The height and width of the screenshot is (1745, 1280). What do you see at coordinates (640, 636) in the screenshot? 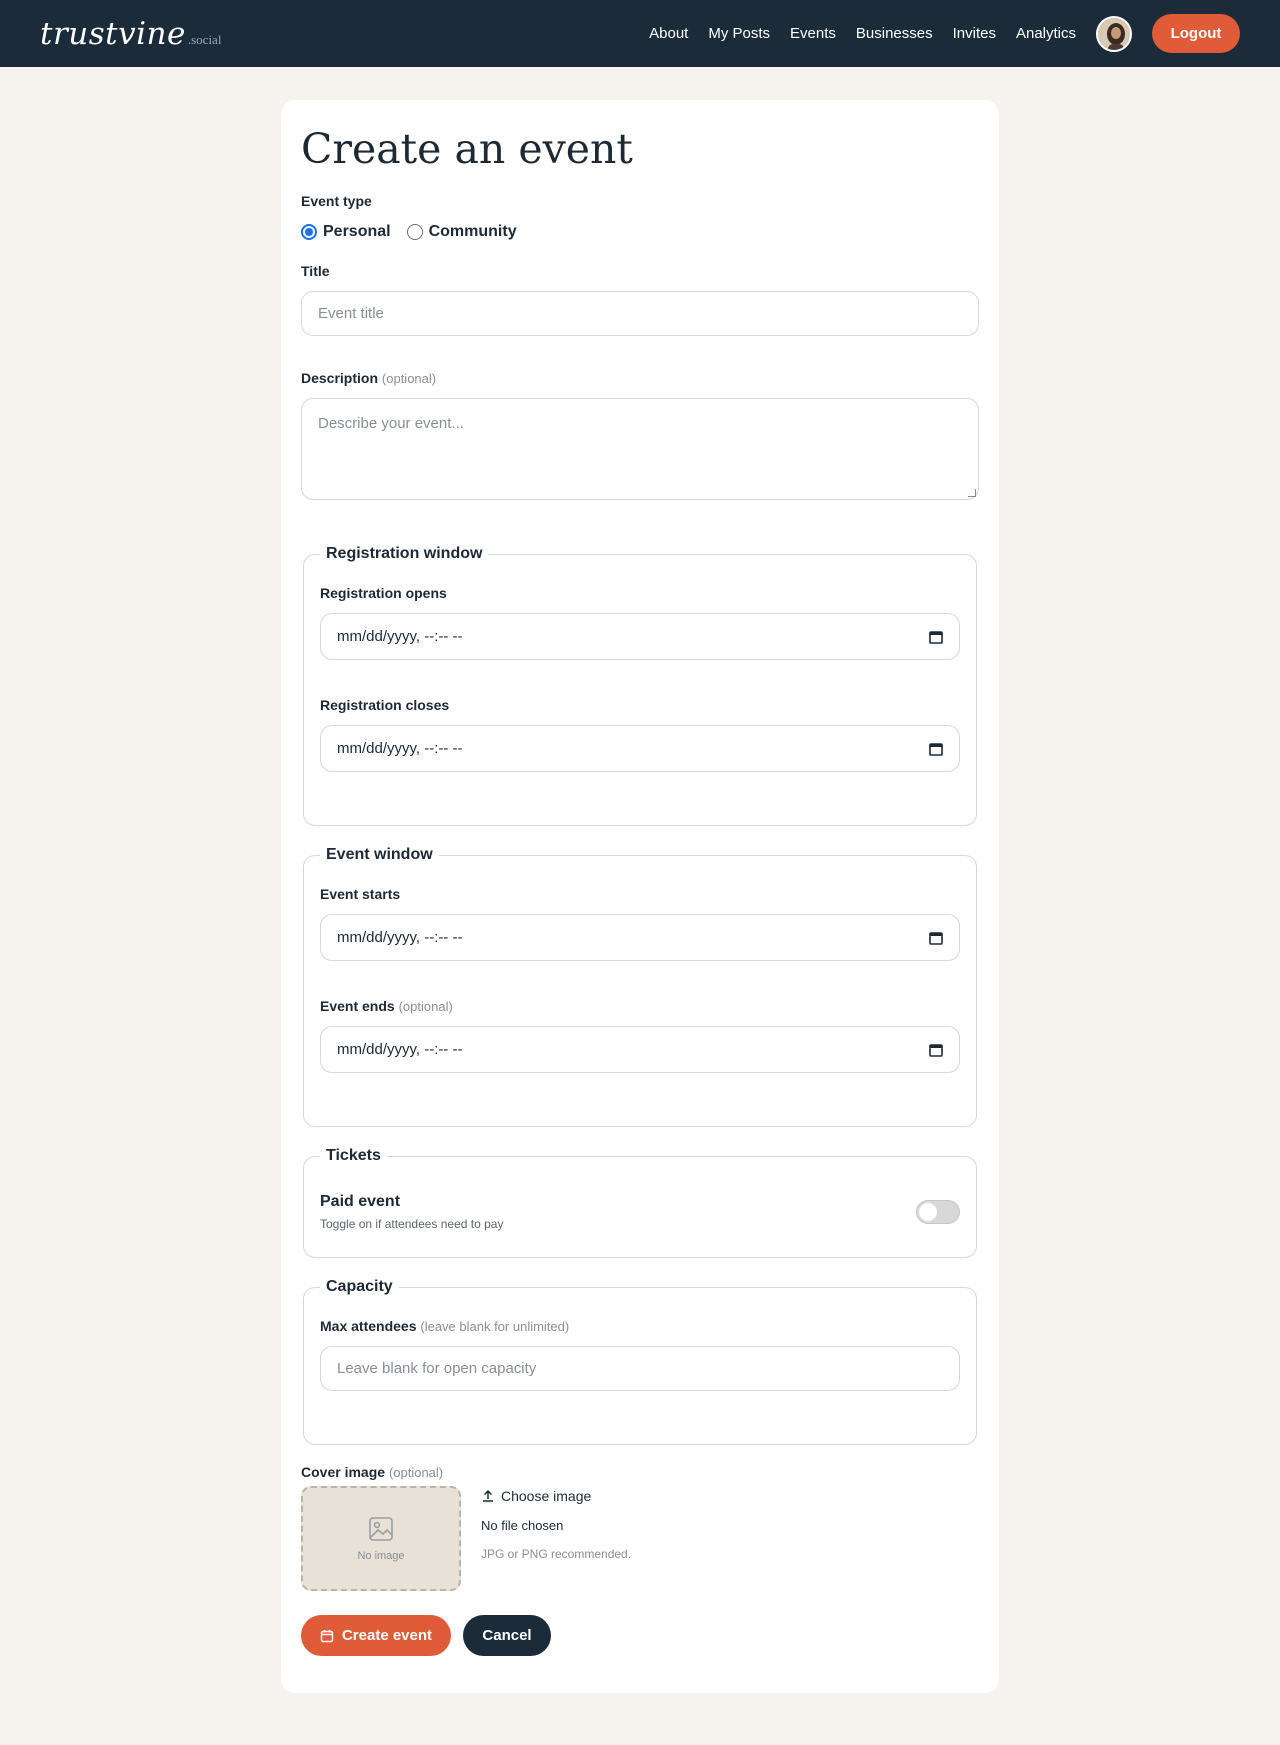
I see `registration-opens-input: mm/dd/yyyy, --:-- --` at bounding box center [640, 636].